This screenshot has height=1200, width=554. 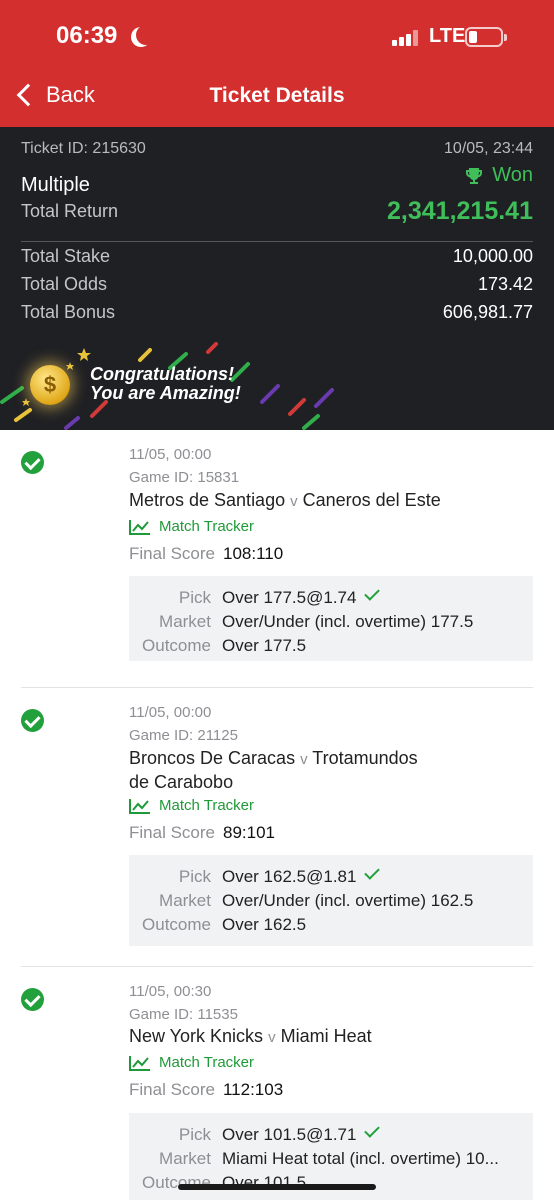 I want to click on outcome-value: Over 101.5, so click(x=264, y=1182).